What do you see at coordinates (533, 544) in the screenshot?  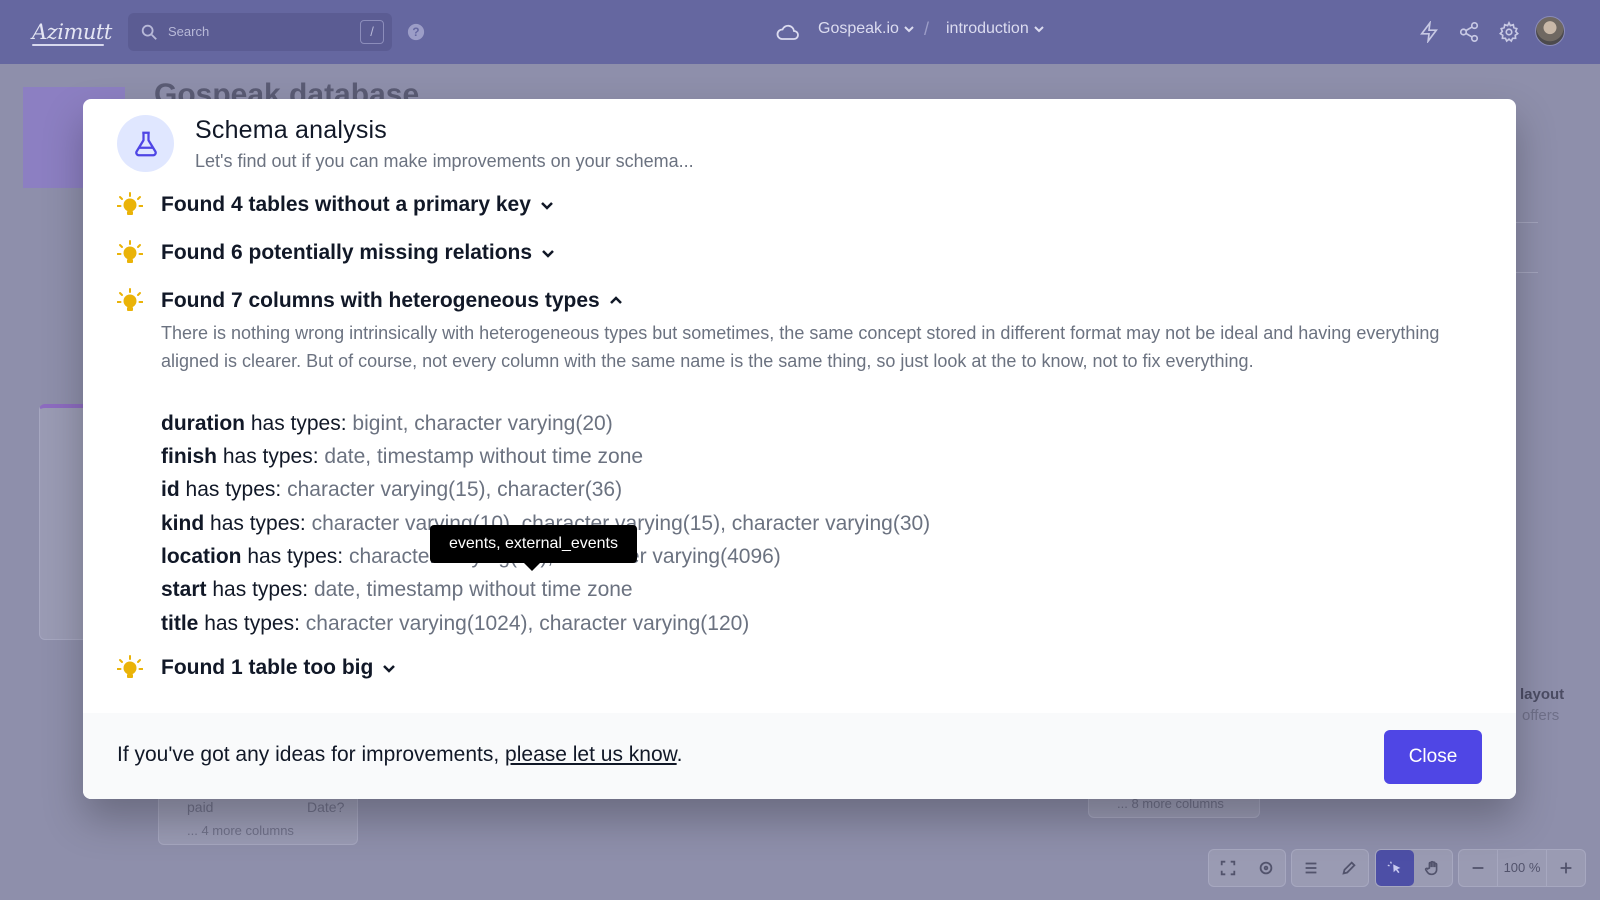 I see `tooltip: events, external_events` at bounding box center [533, 544].